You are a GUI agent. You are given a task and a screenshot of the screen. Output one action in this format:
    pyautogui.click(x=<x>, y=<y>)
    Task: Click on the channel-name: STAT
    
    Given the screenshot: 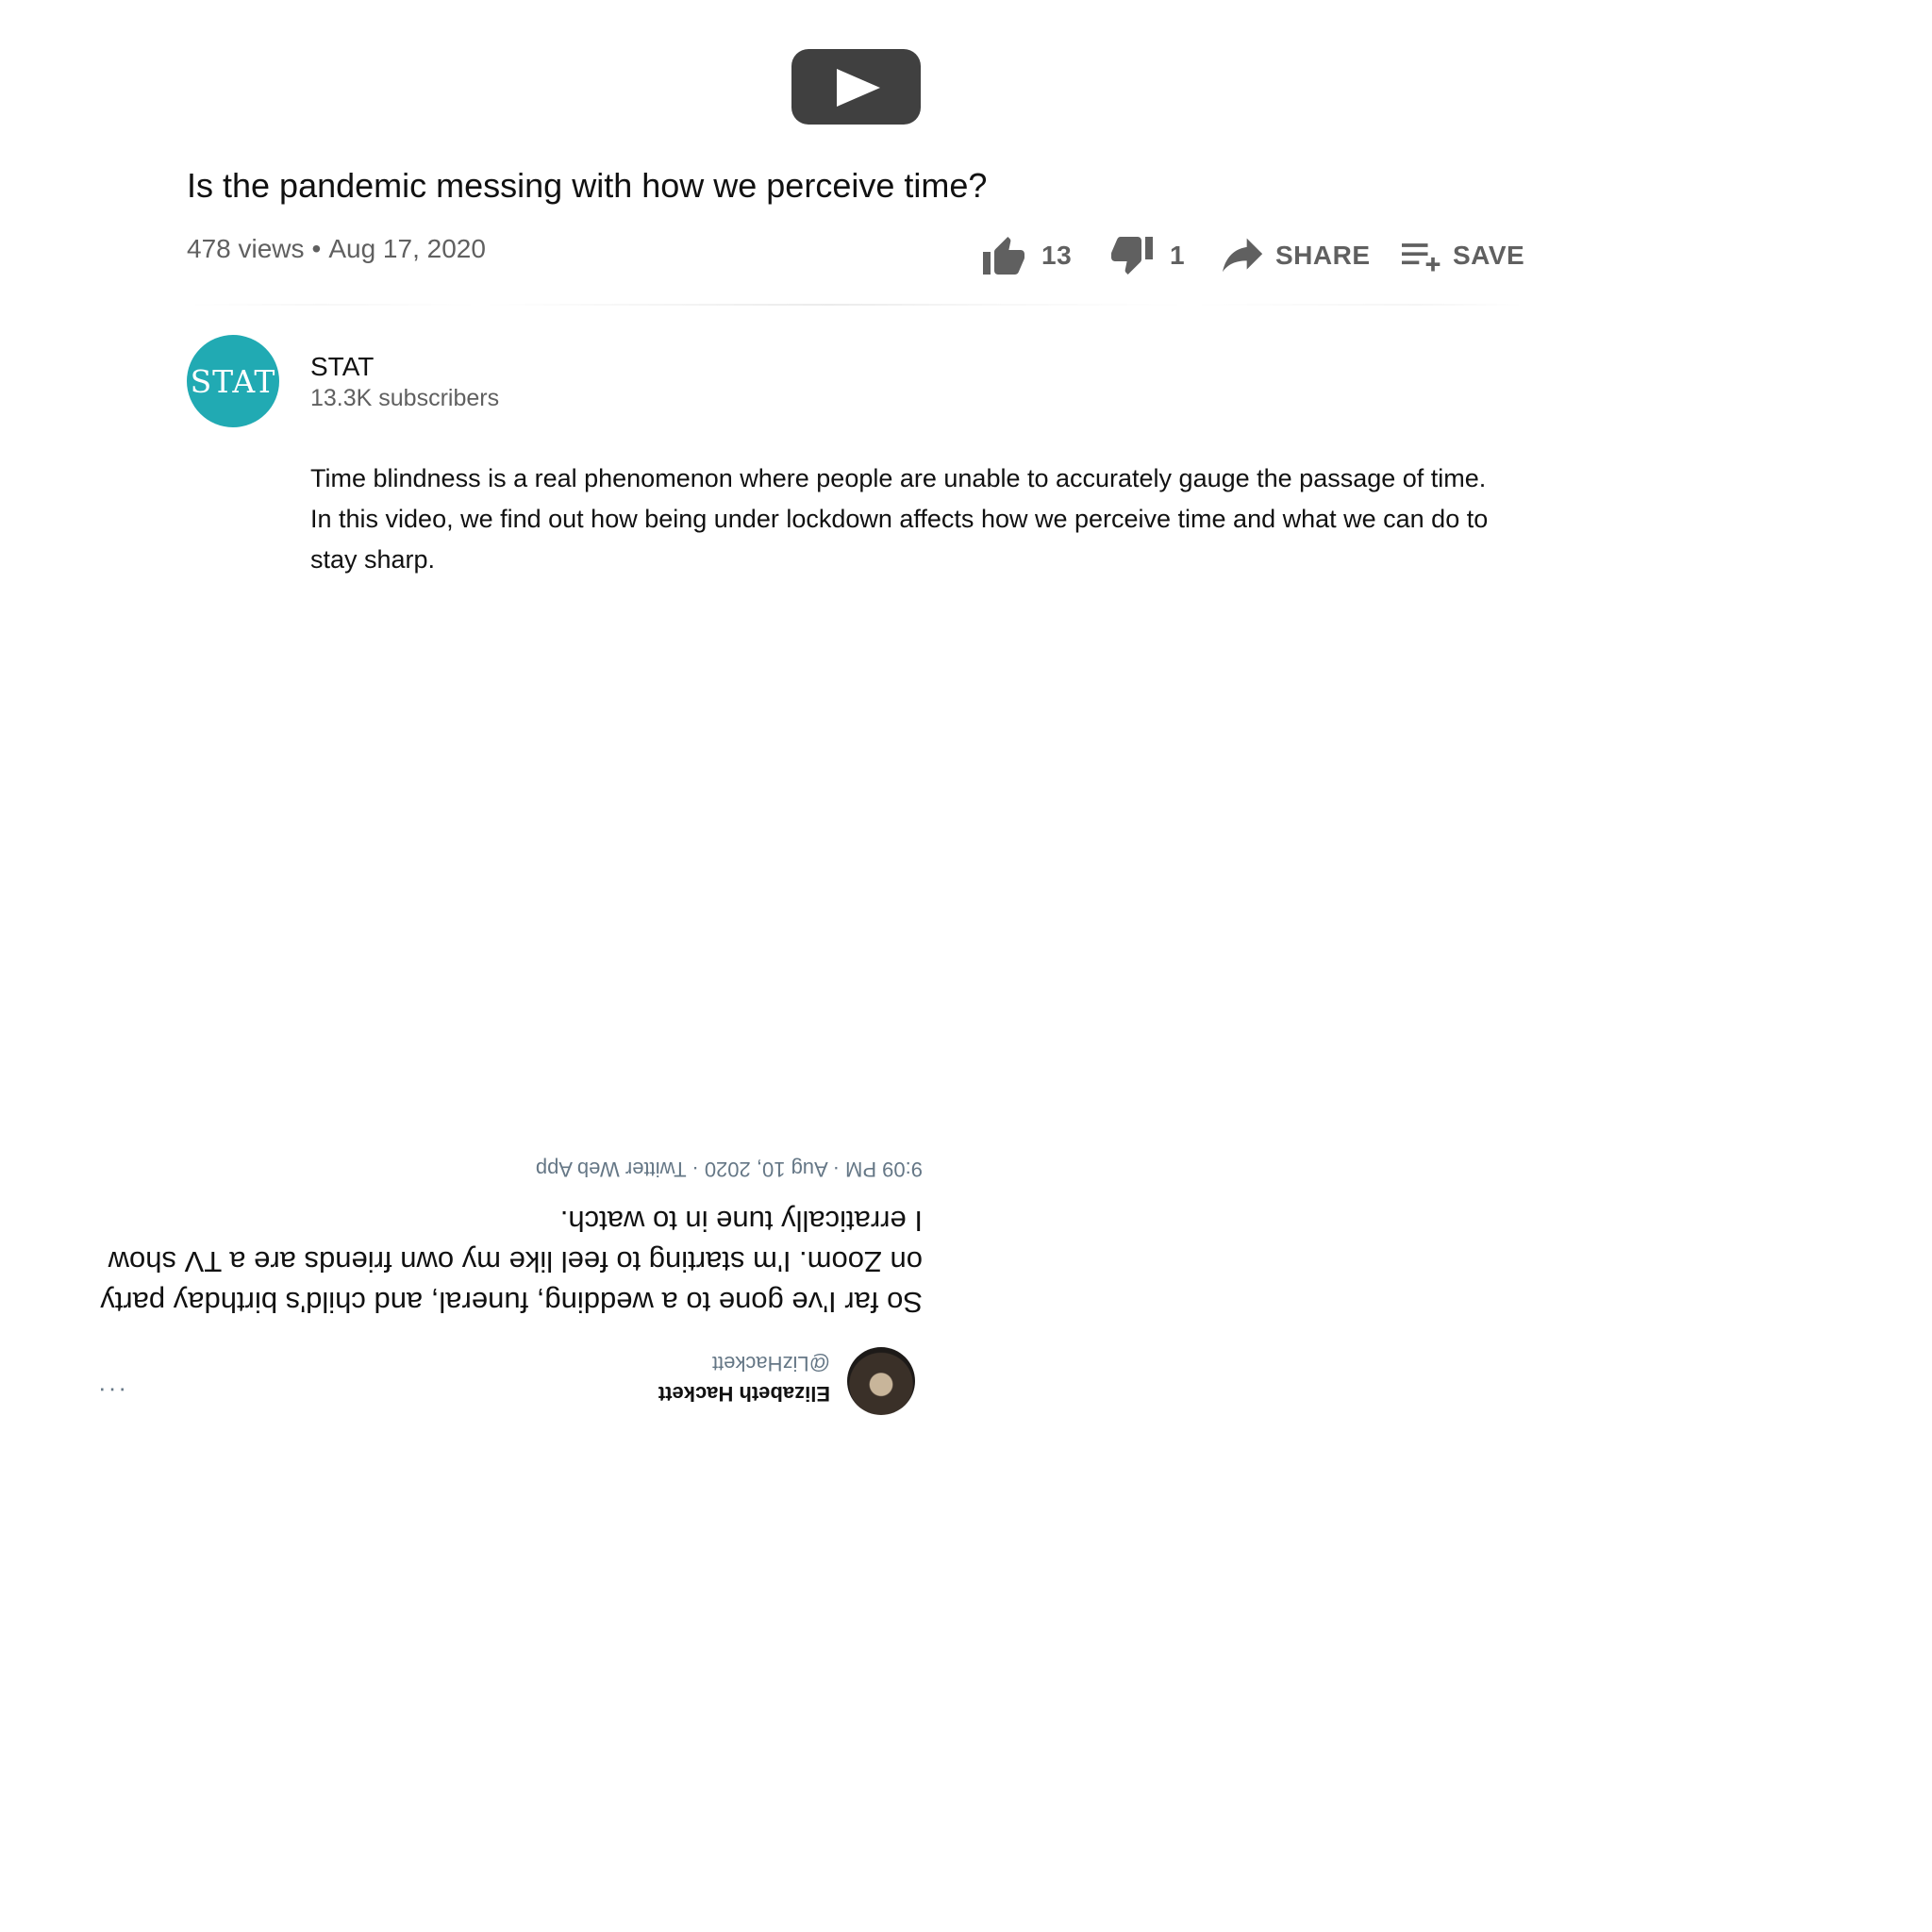 What is the action you would take?
    pyautogui.click(x=342, y=367)
    